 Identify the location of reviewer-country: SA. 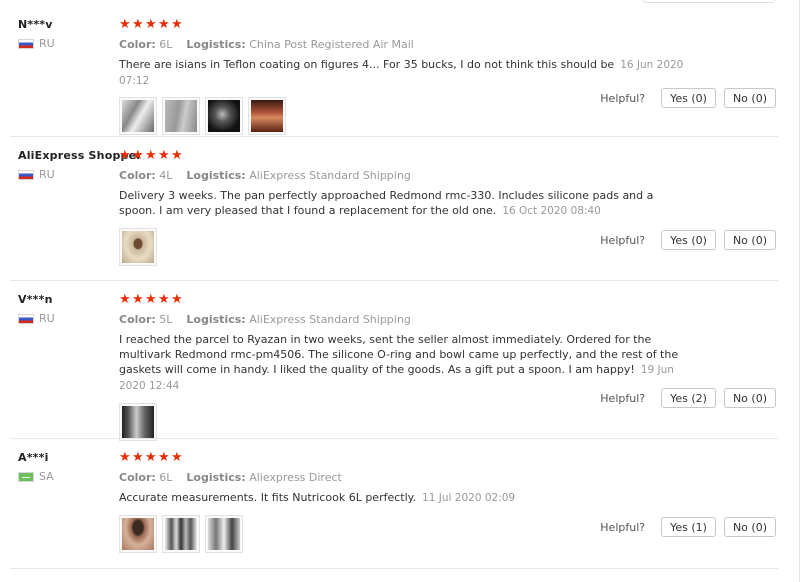
(36, 476).